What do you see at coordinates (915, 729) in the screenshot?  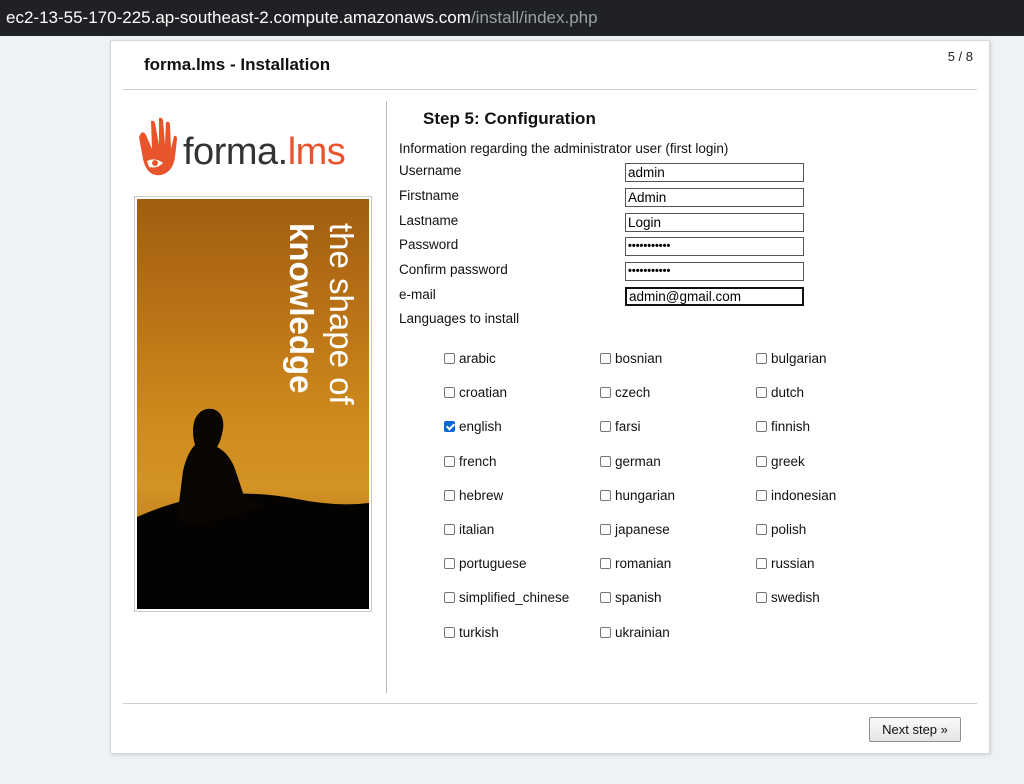 I see `next-step-button: Next step »` at bounding box center [915, 729].